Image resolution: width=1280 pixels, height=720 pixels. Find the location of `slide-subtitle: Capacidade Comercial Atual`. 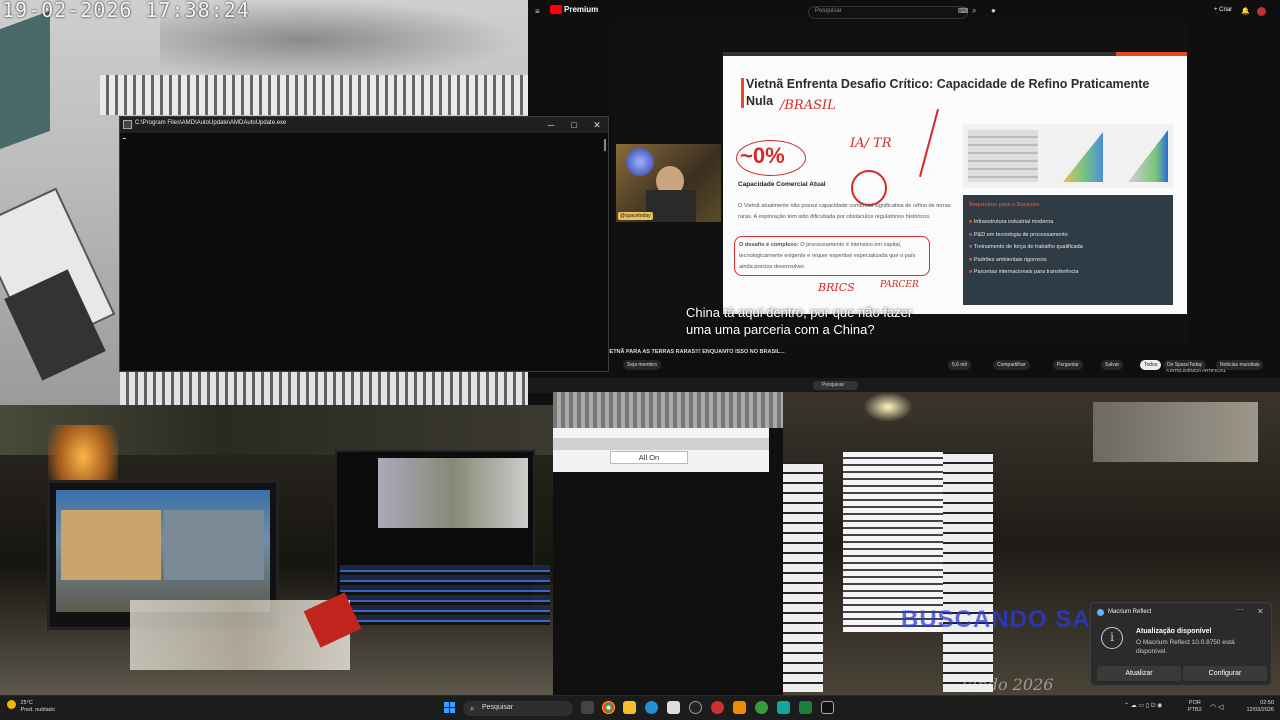

slide-subtitle: Capacidade Comercial Atual is located at coordinates (782, 184).